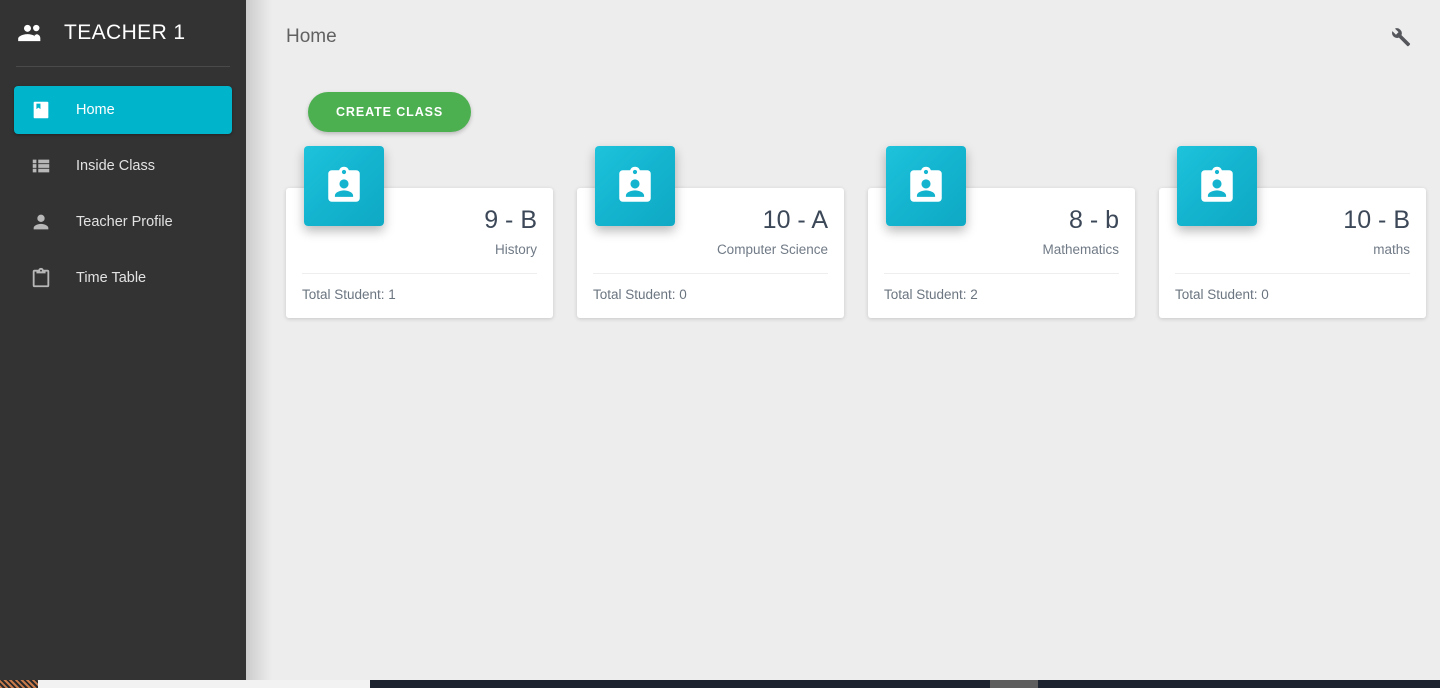  Describe the element at coordinates (772, 249) in the screenshot. I see `class-card-subject: Computer Science` at that location.